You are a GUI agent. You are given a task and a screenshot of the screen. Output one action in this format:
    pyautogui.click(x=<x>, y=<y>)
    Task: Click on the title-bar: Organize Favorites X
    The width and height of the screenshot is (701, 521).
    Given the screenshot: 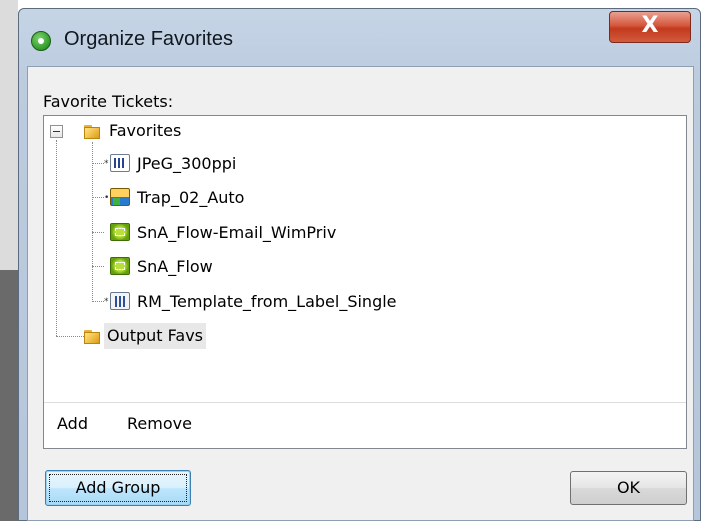 What is the action you would take?
    pyautogui.click(x=359, y=38)
    